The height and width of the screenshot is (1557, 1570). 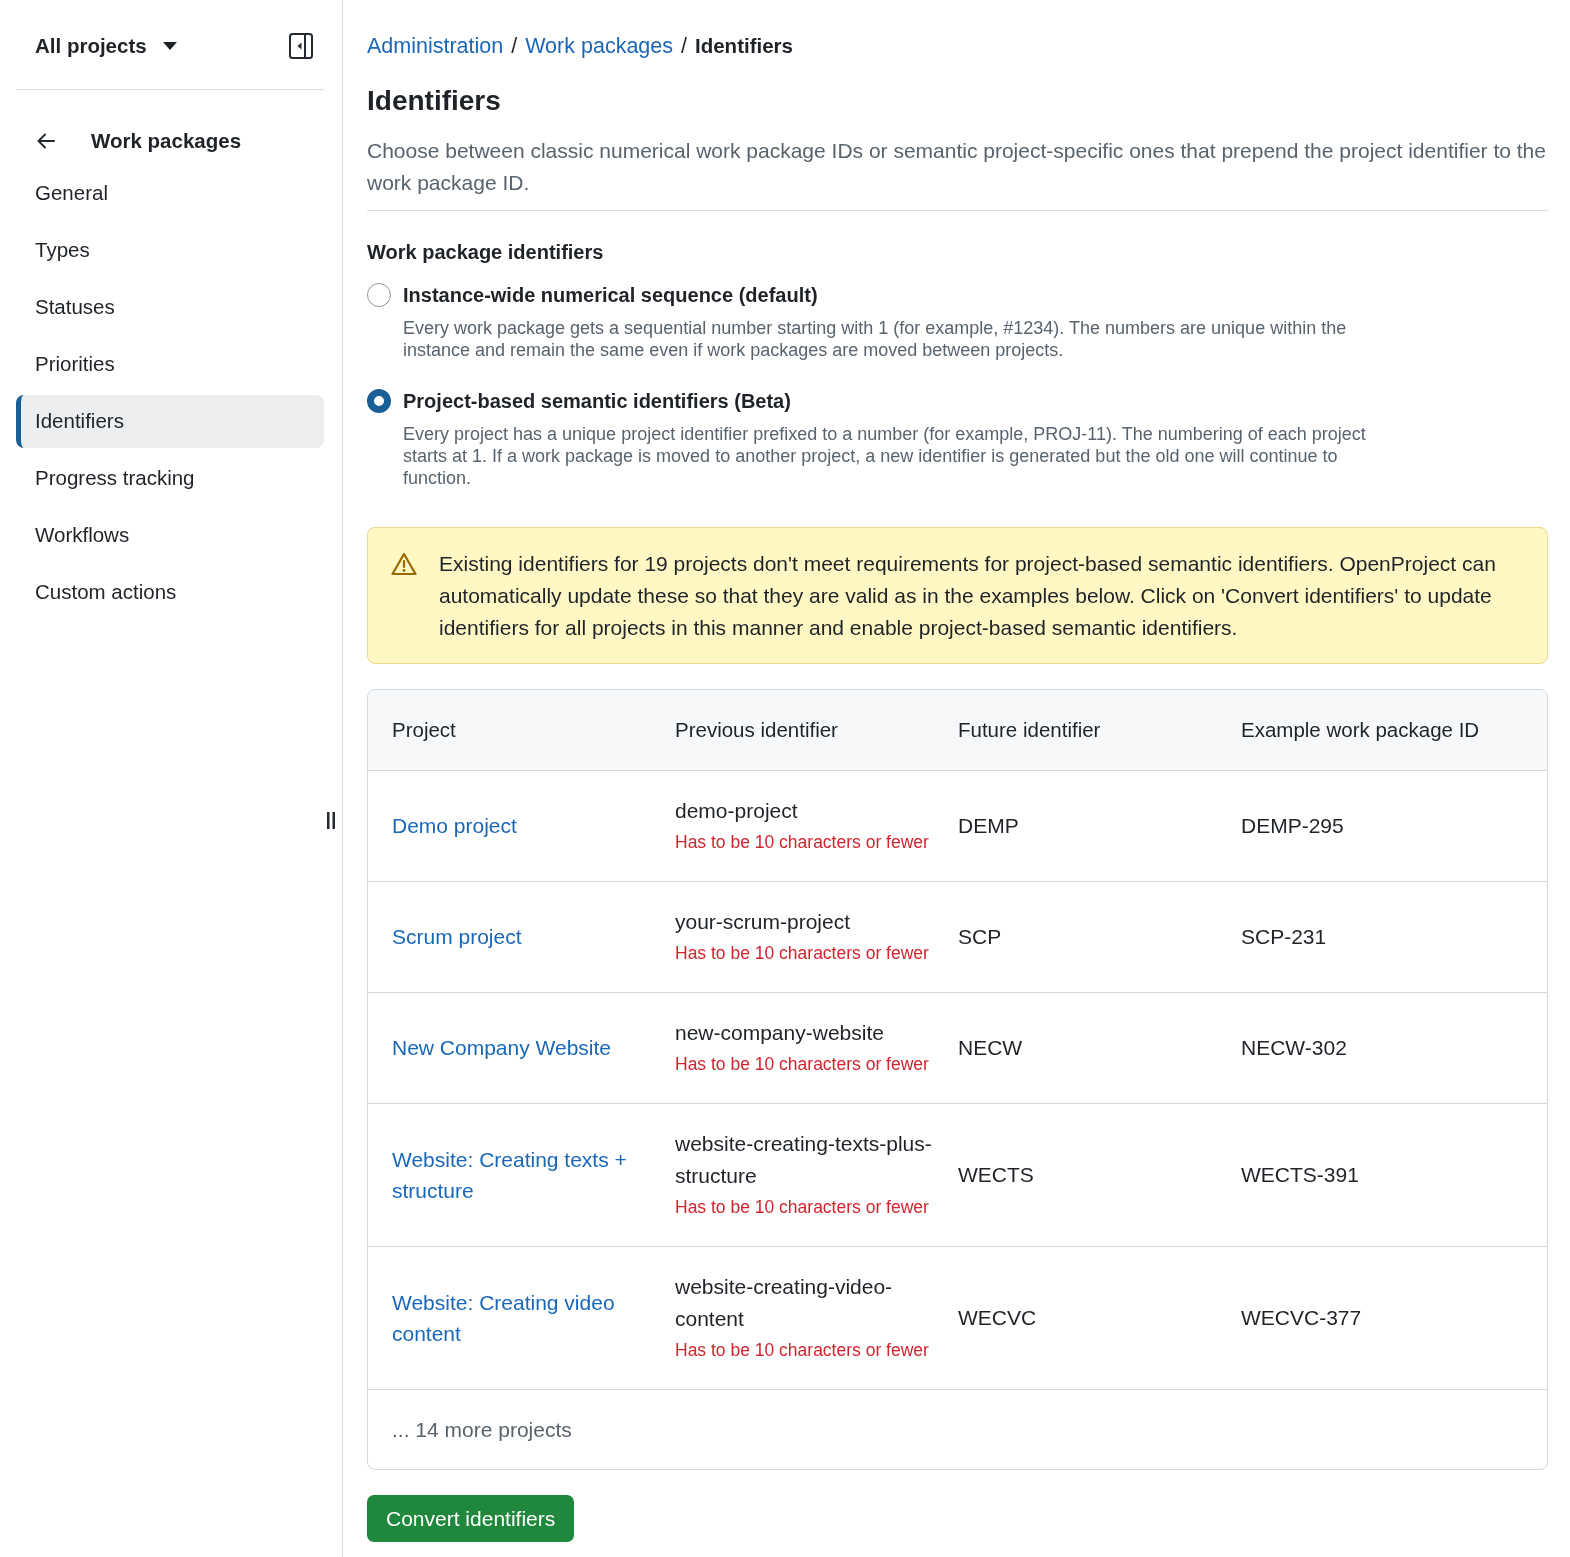 What do you see at coordinates (1300, 1175) in the screenshot?
I see `example-id: WECTS-391` at bounding box center [1300, 1175].